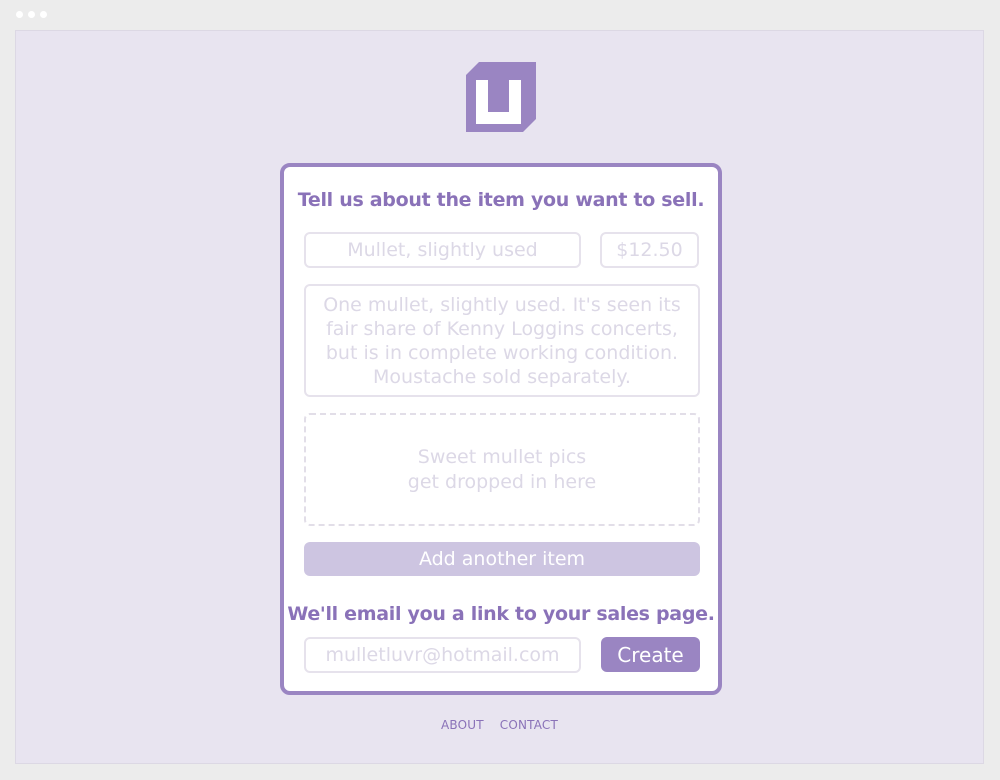 This screenshot has width=1000, height=780. I want to click on logo-icon, so click(501, 97).